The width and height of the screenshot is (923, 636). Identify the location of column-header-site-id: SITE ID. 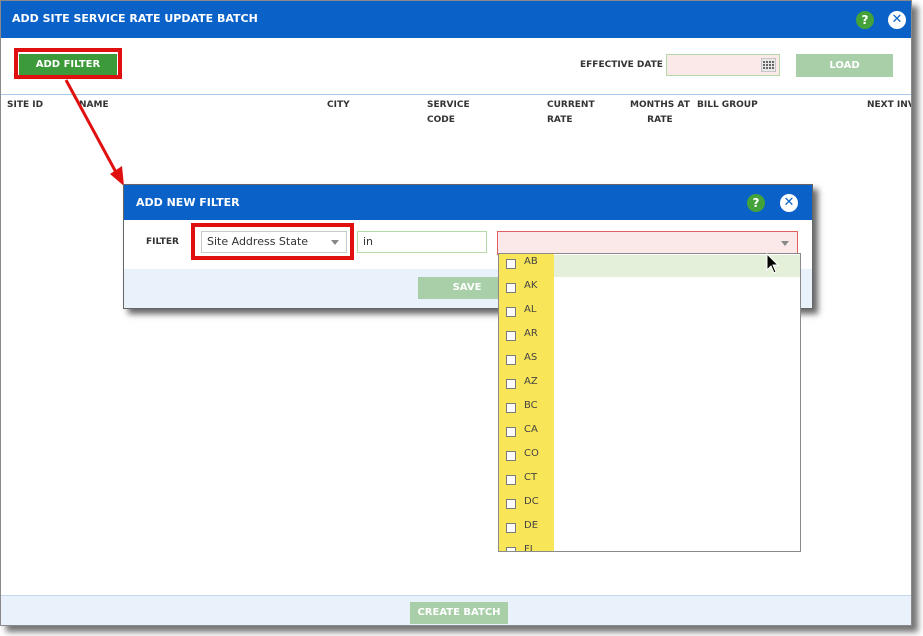
(25, 105).